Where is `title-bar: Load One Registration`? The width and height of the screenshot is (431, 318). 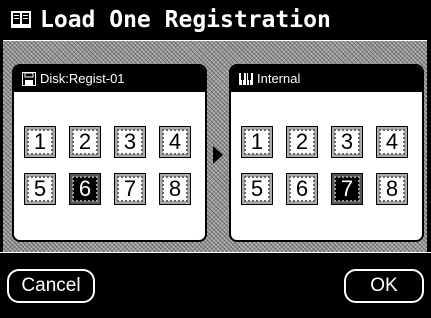
title-bar: Load One Registration is located at coordinates (215, 20).